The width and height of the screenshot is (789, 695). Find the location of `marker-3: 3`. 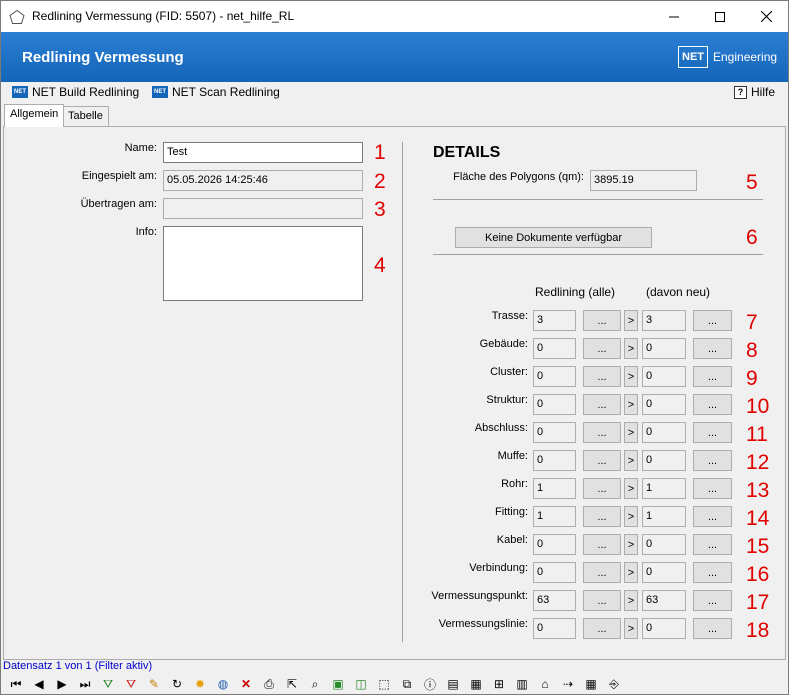

marker-3: 3 is located at coordinates (380, 209).